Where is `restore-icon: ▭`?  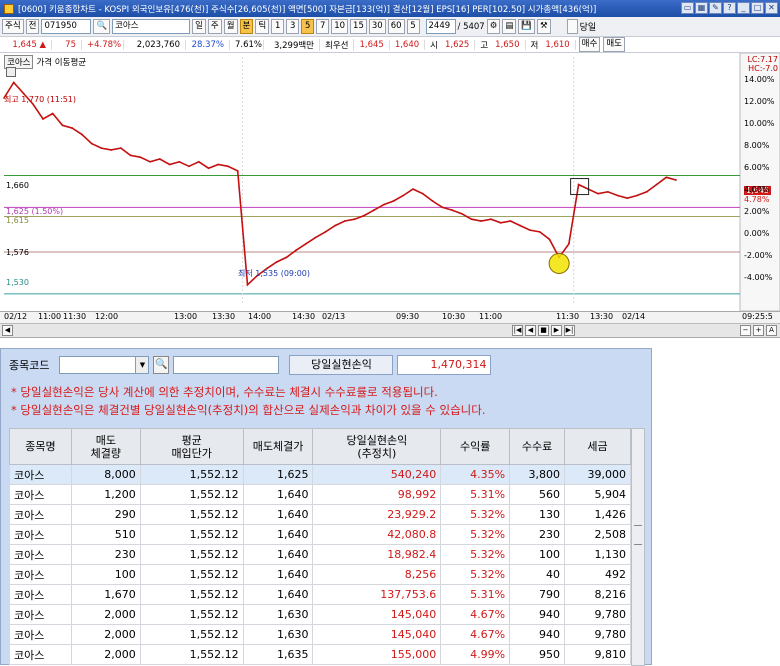
restore-icon: ▭ is located at coordinates (687, 8).